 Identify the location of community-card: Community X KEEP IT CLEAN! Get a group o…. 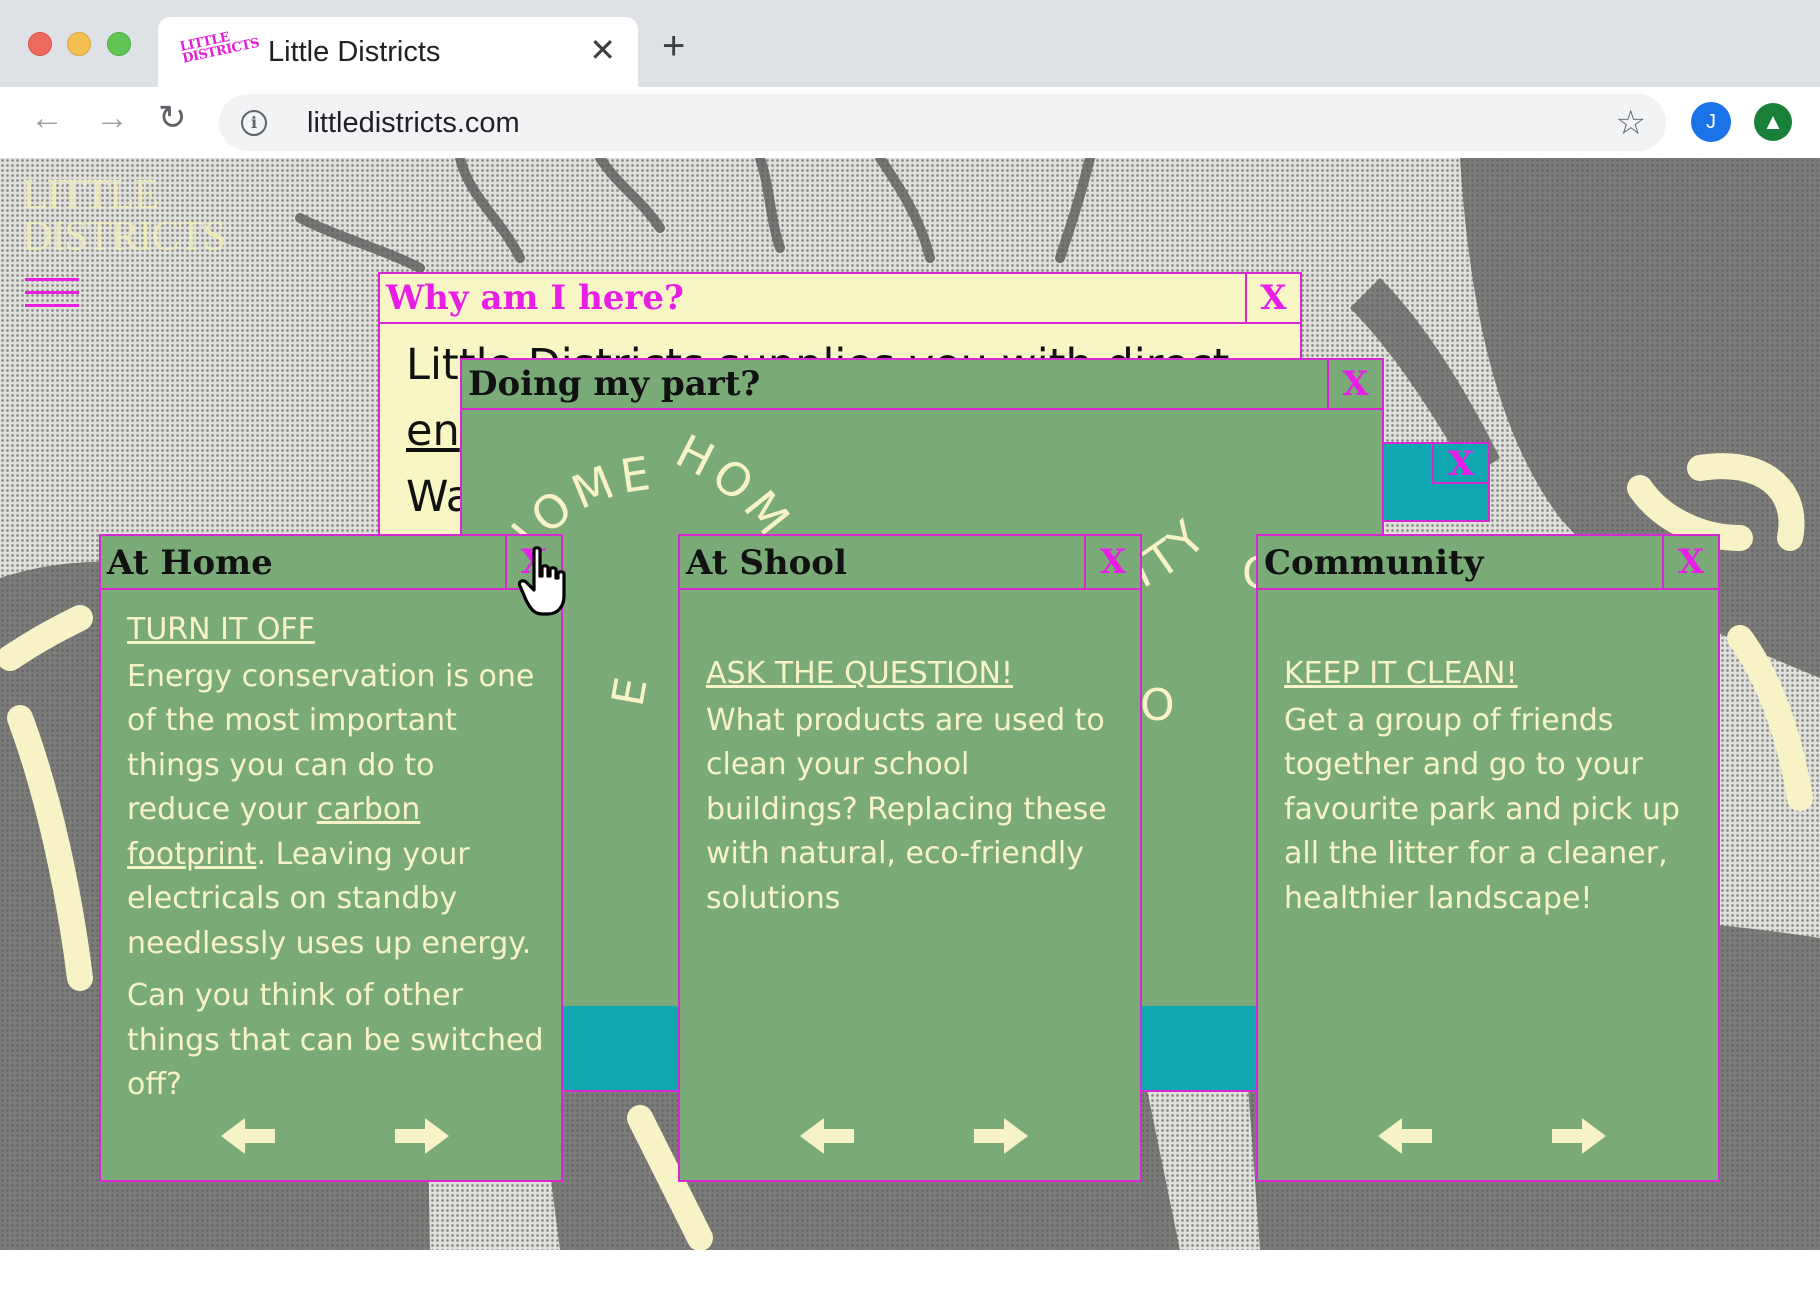
(1488, 858).